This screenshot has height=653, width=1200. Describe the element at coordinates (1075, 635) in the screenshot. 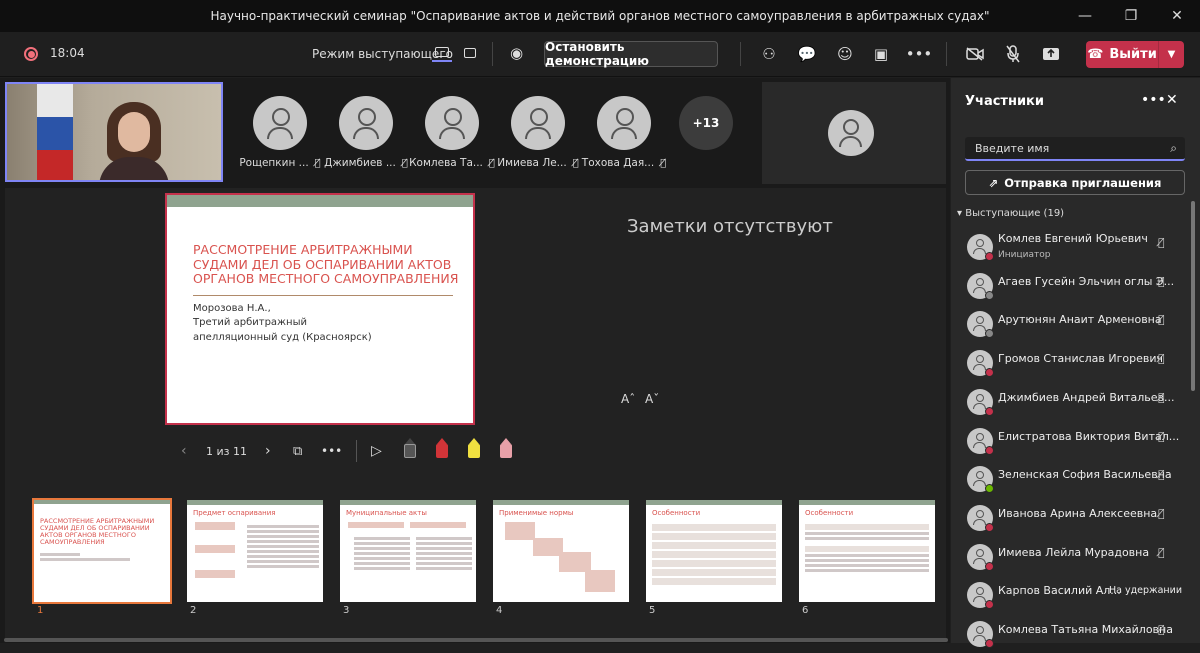

I see `participant-row: Комлева Татьяна Михайловна 🎙̸` at that location.